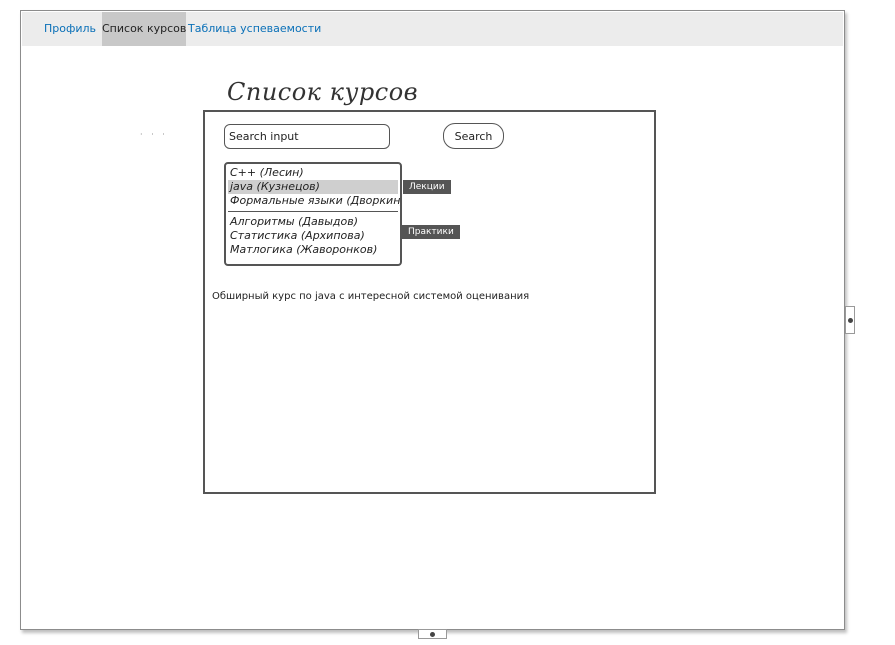 The width and height of the screenshot is (895, 645). I want to click on list-item-java: java (Кузнецов), so click(313, 187).